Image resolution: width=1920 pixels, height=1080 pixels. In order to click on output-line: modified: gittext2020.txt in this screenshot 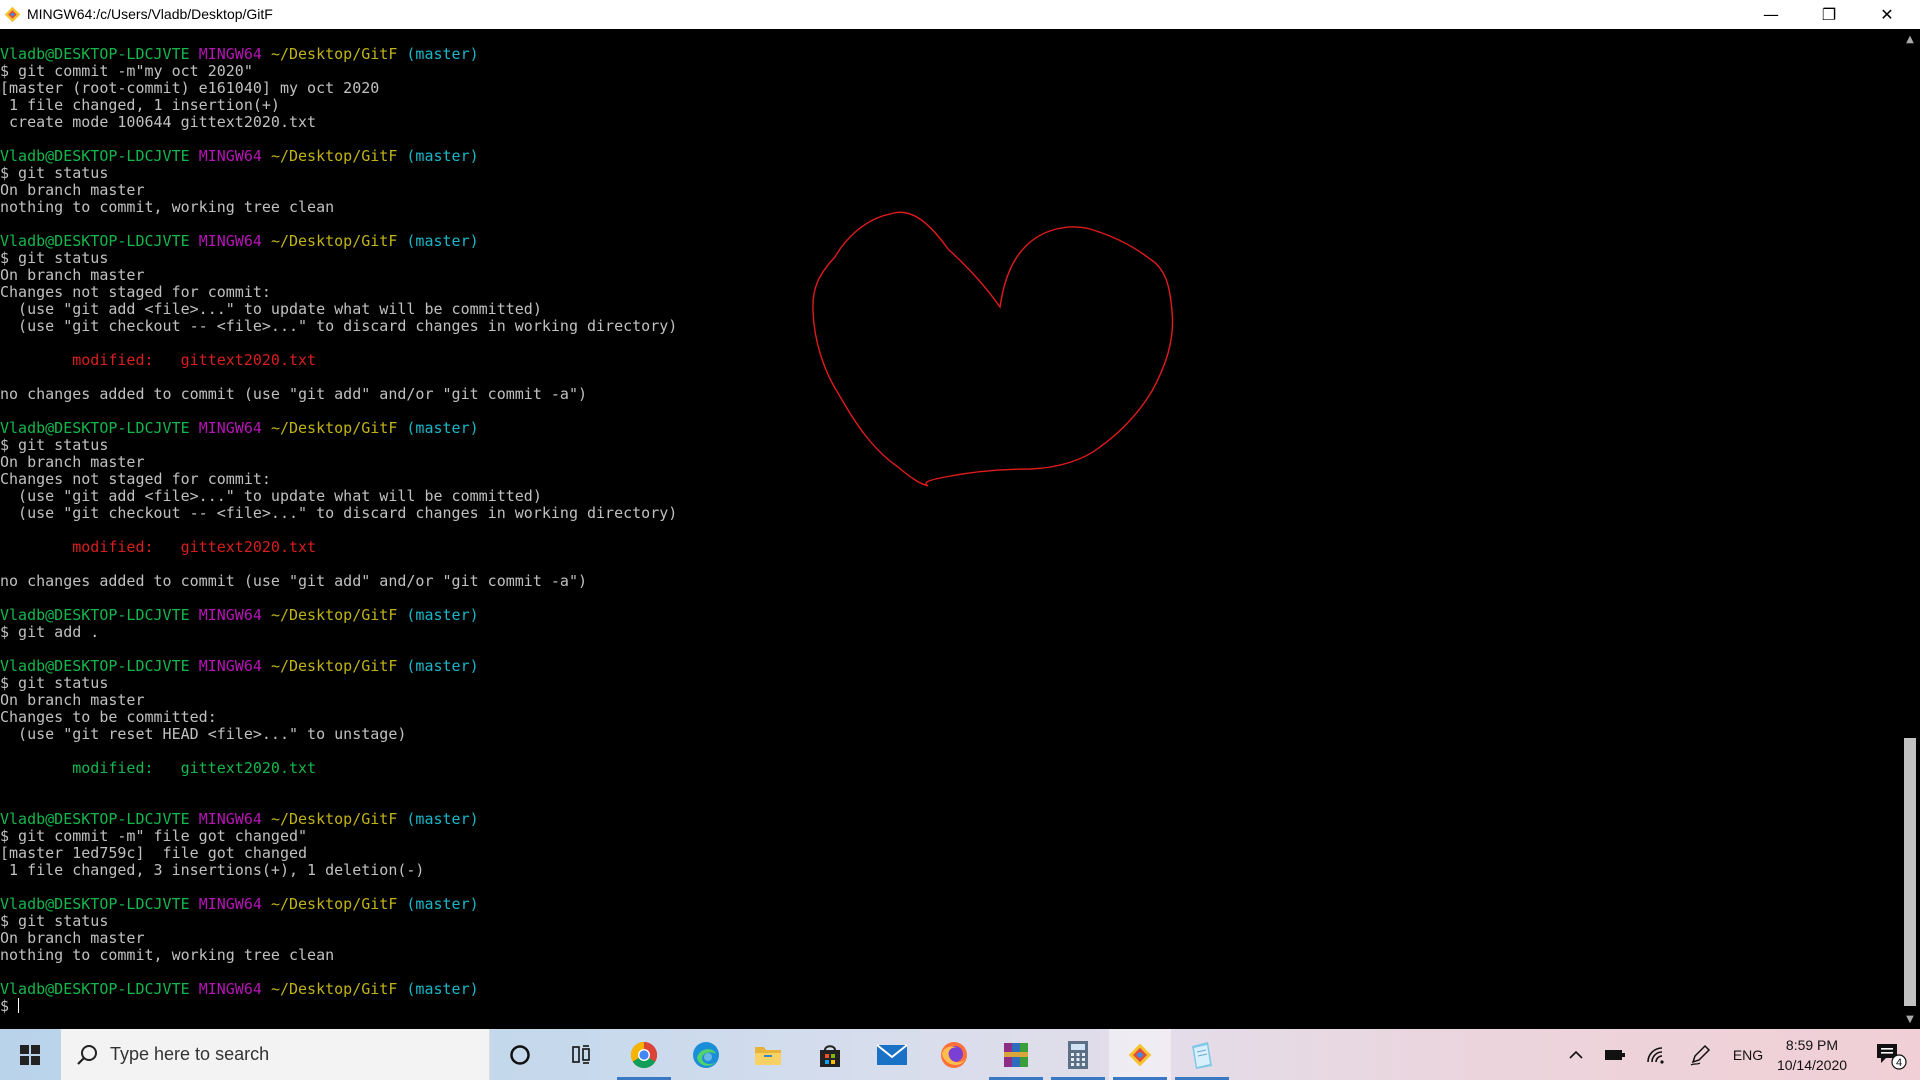, I will do `click(950, 768)`.